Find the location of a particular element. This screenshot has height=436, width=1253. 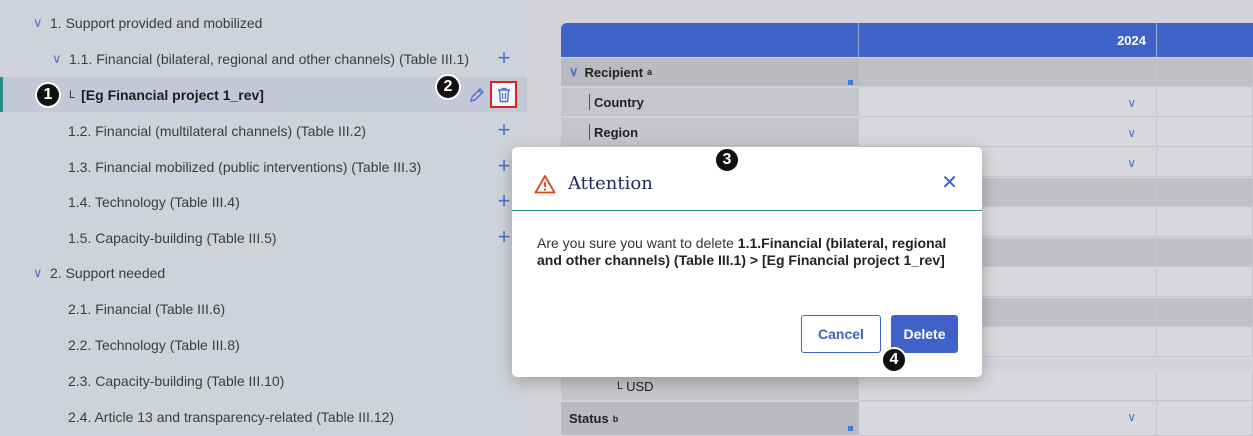

year-label: 2024 is located at coordinates (1131, 40).